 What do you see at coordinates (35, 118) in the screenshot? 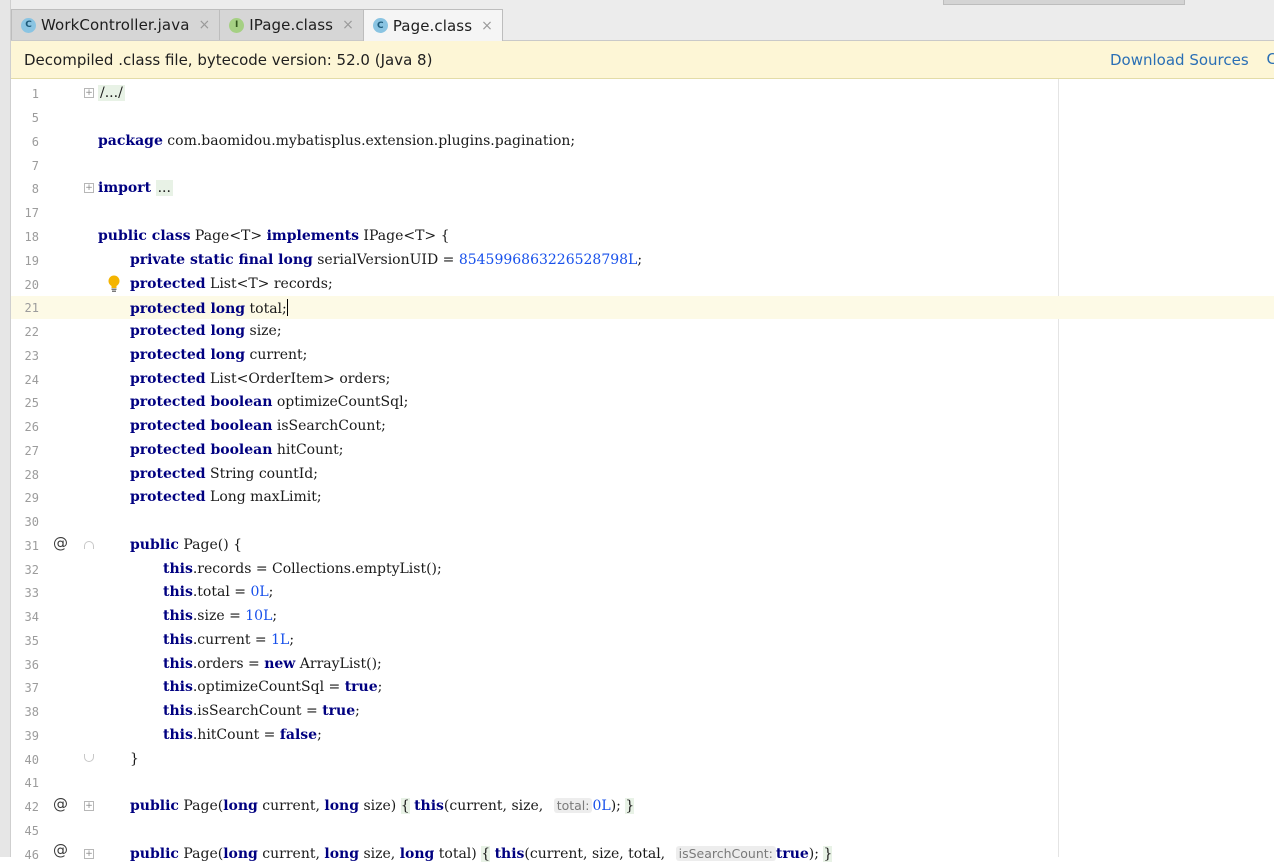
I see `line-number: 5` at bounding box center [35, 118].